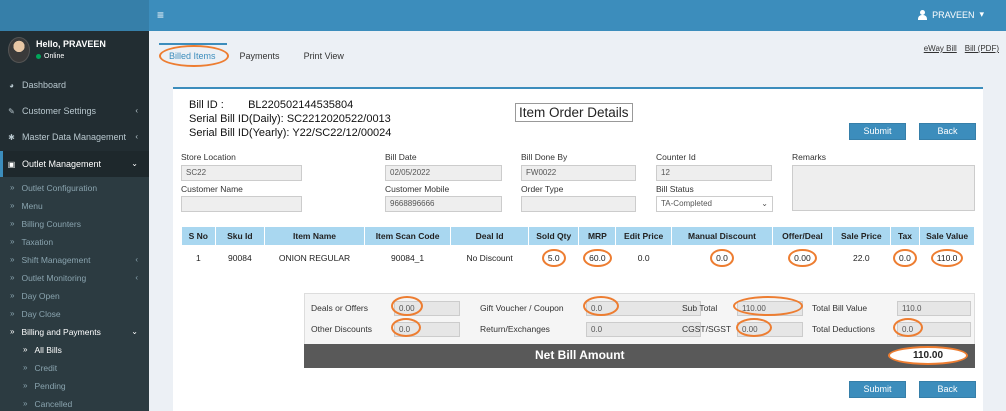  I want to click on page-title: Item Order Details, so click(574, 112).